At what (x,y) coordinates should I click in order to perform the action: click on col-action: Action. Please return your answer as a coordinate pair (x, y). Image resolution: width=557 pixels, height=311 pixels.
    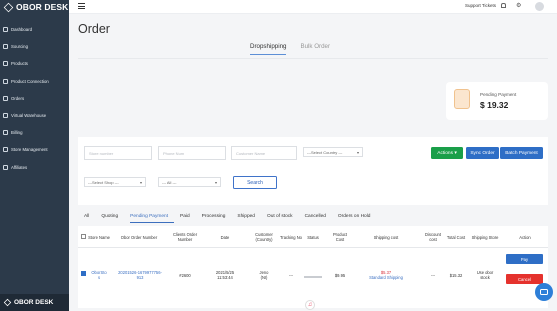
    Looking at the image, I should click on (525, 237).